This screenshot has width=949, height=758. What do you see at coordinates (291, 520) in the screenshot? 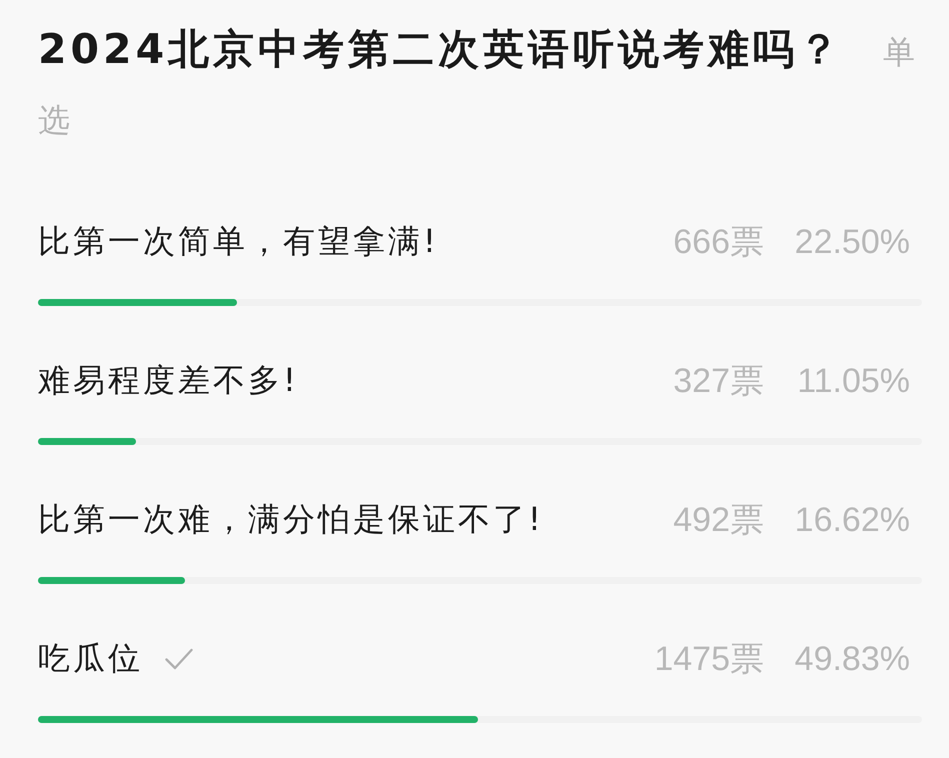
I see `option-label: 比第一次难，满分怕是保证不了!` at bounding box center [291, 520].